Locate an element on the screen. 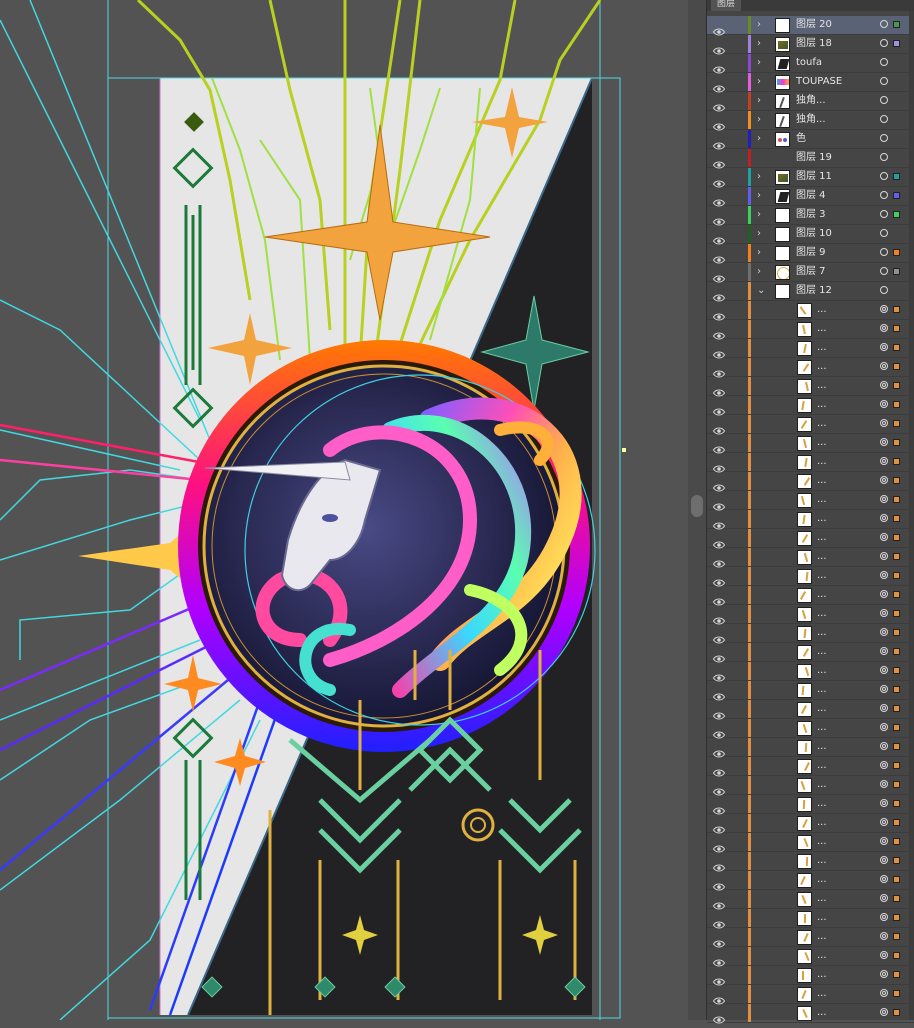  layer-row: › 图层 4 is located at coordinates (810, 197).